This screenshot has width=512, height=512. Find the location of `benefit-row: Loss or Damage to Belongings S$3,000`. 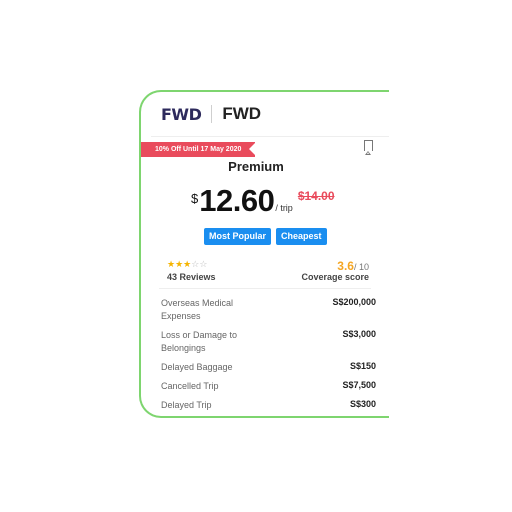

benefit-row: Loss or Damage to Belongings S$3,000 is located at coordinates (268, 345).